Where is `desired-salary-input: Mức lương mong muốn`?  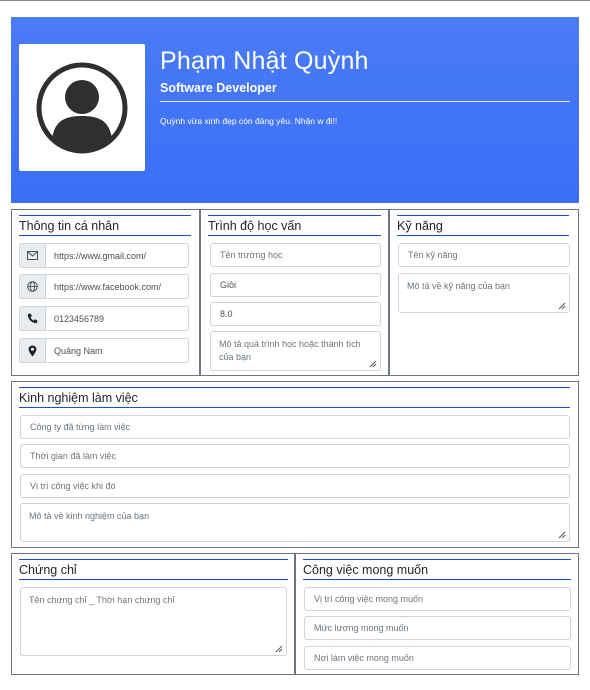
desired-salary-input: Mức lương mong muốn is located at coordinates (437, 628).